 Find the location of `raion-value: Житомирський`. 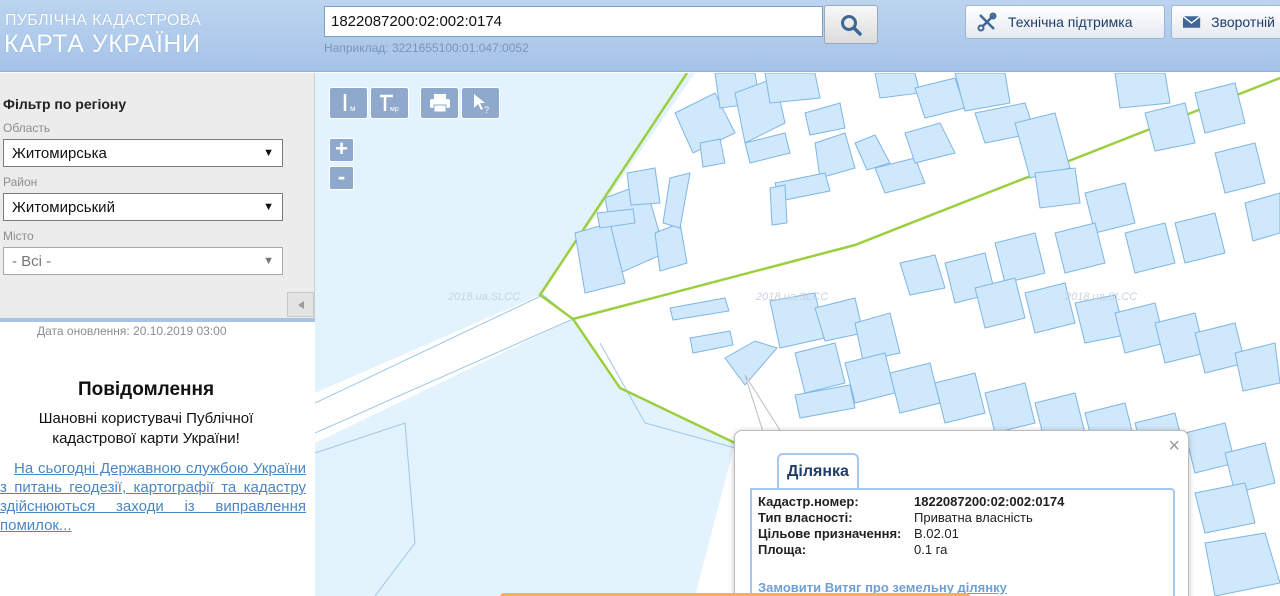

raion-value: Житомирський is located at coordinates (63, 207).